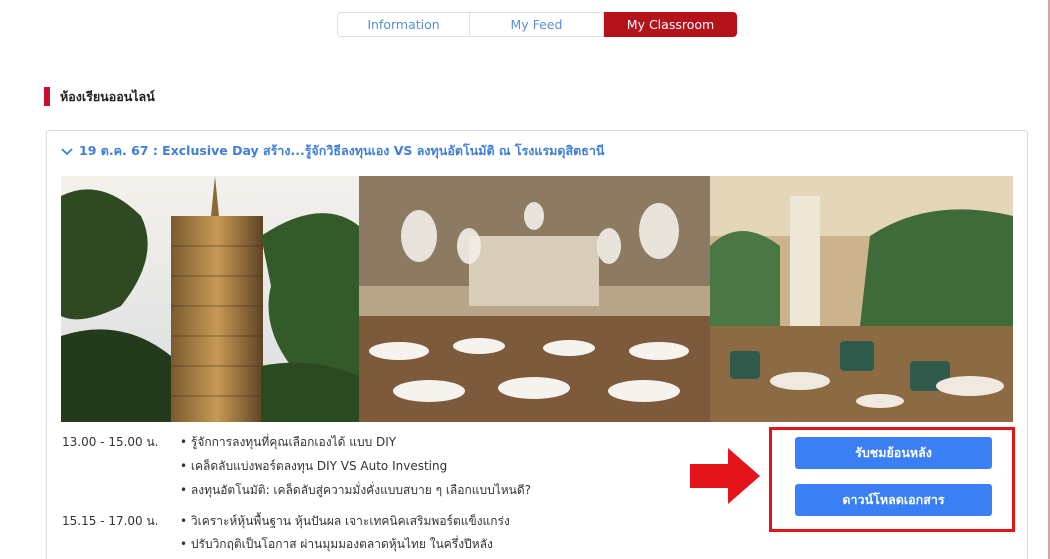 This screenshot has width=1050, height=559. What do you see at coordinates (107, 96) in the screenshot?
I see `section-title: ห้องเรียนออนไลน์` at bounding box center [107, 96].